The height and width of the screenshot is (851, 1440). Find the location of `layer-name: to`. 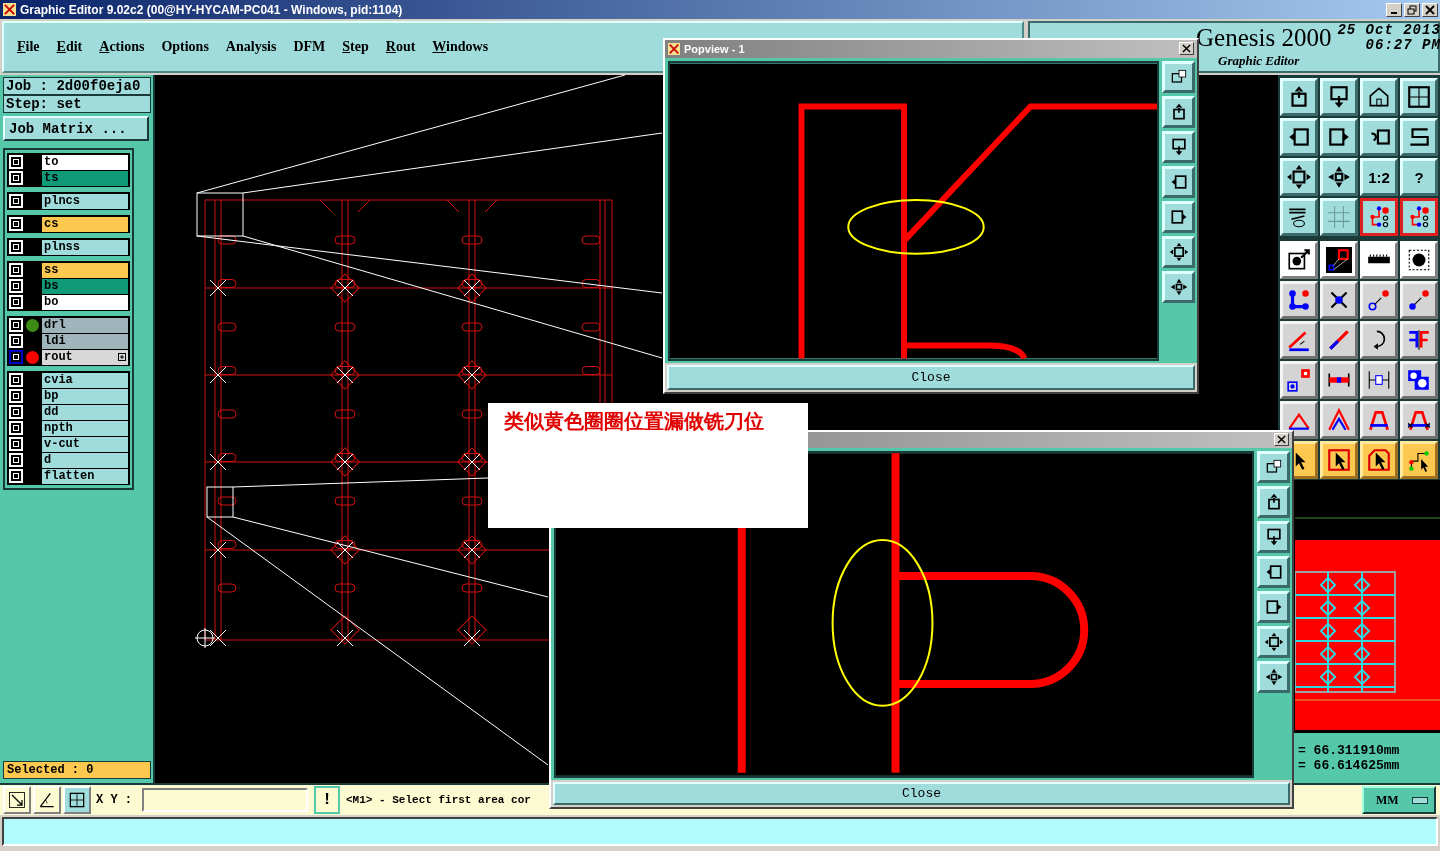

layer-name: to is located at coordinates (85, 162).